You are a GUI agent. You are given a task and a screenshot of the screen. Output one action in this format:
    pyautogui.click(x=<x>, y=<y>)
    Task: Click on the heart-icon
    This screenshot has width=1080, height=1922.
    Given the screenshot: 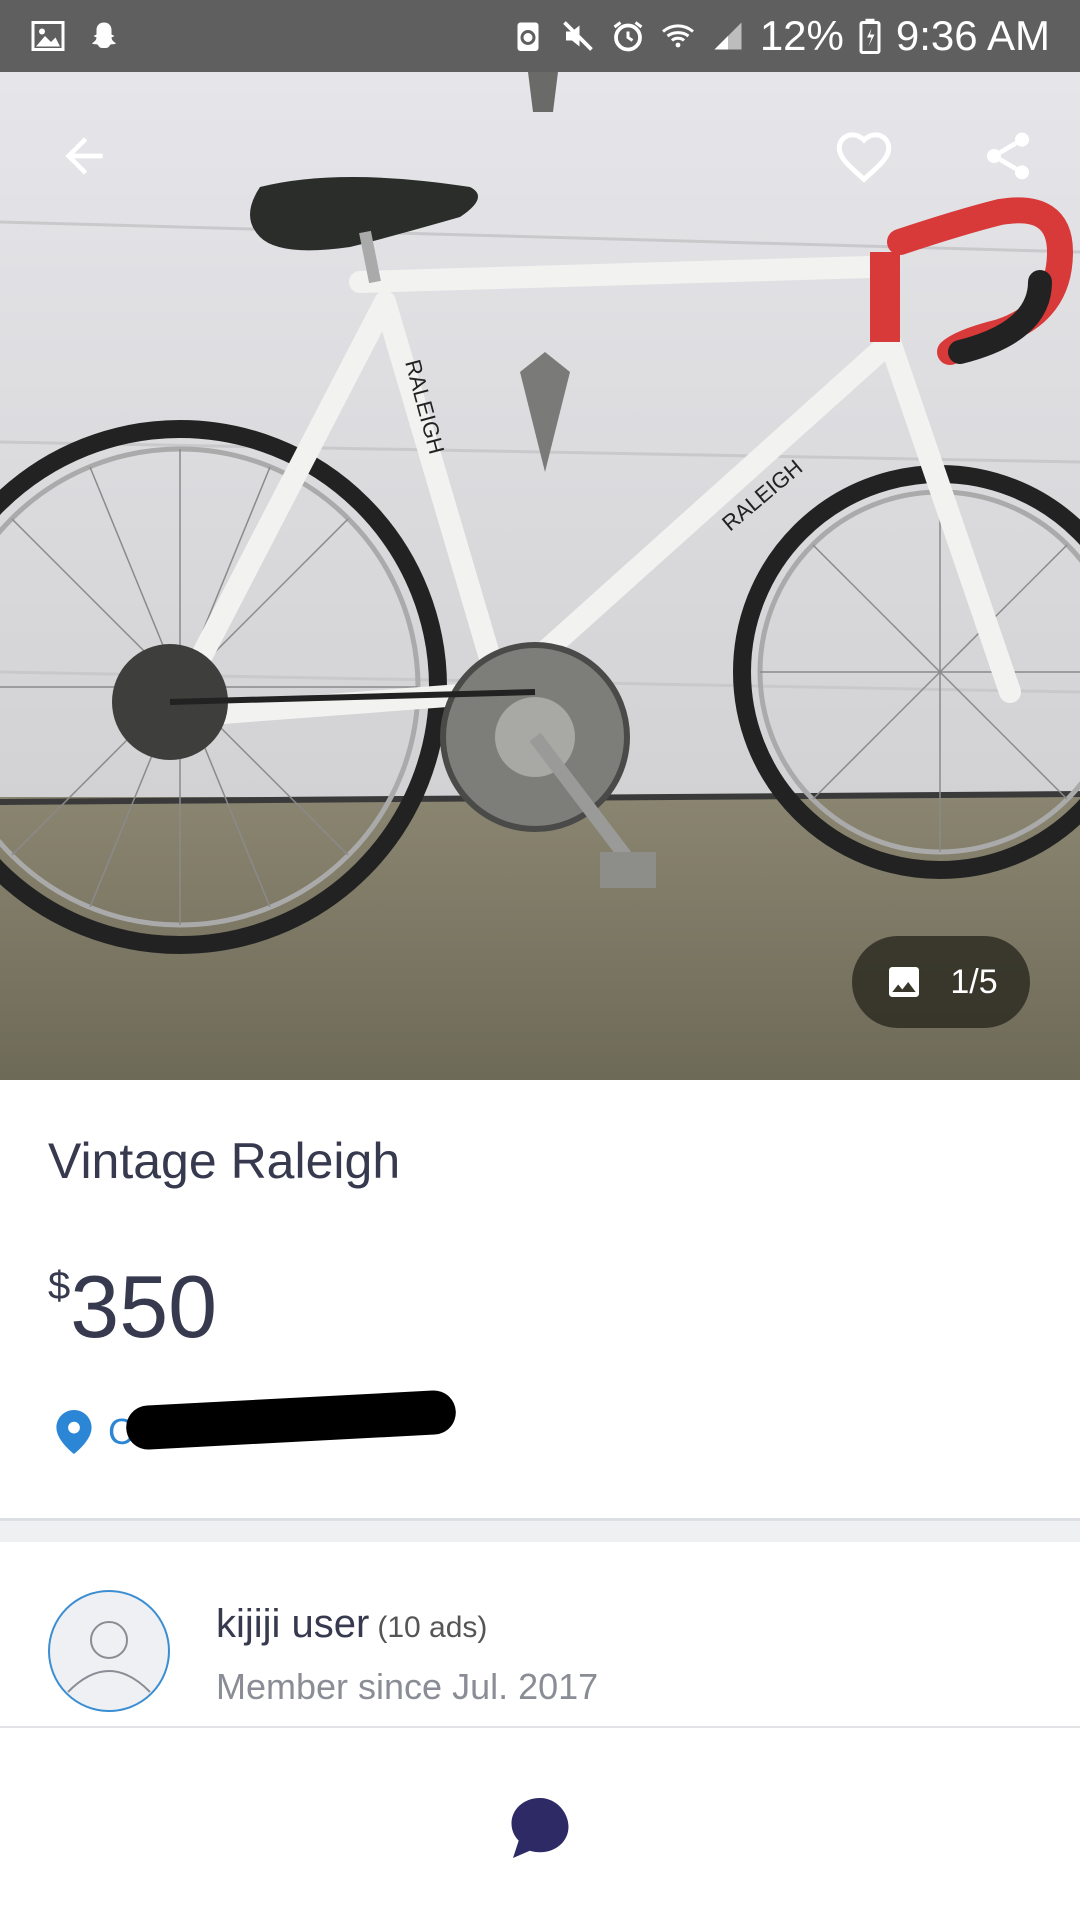 What is the action you would take?
    pyautogui.click(x=864, y=157)
    